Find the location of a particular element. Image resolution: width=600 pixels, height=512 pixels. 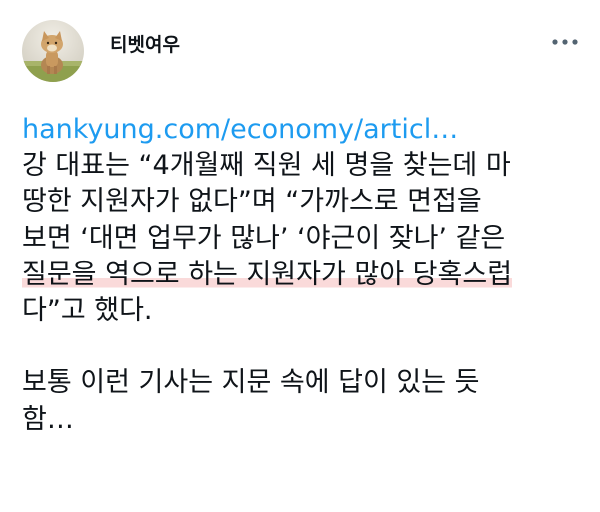

tweet-text-line: 다”고 했다. is located at coordinates (87, 310).